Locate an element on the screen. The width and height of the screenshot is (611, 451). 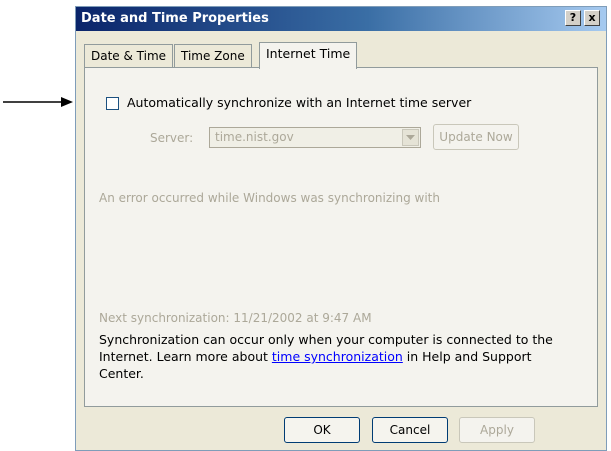
auto-sync-checkbox is located at coordinates (112, 103).